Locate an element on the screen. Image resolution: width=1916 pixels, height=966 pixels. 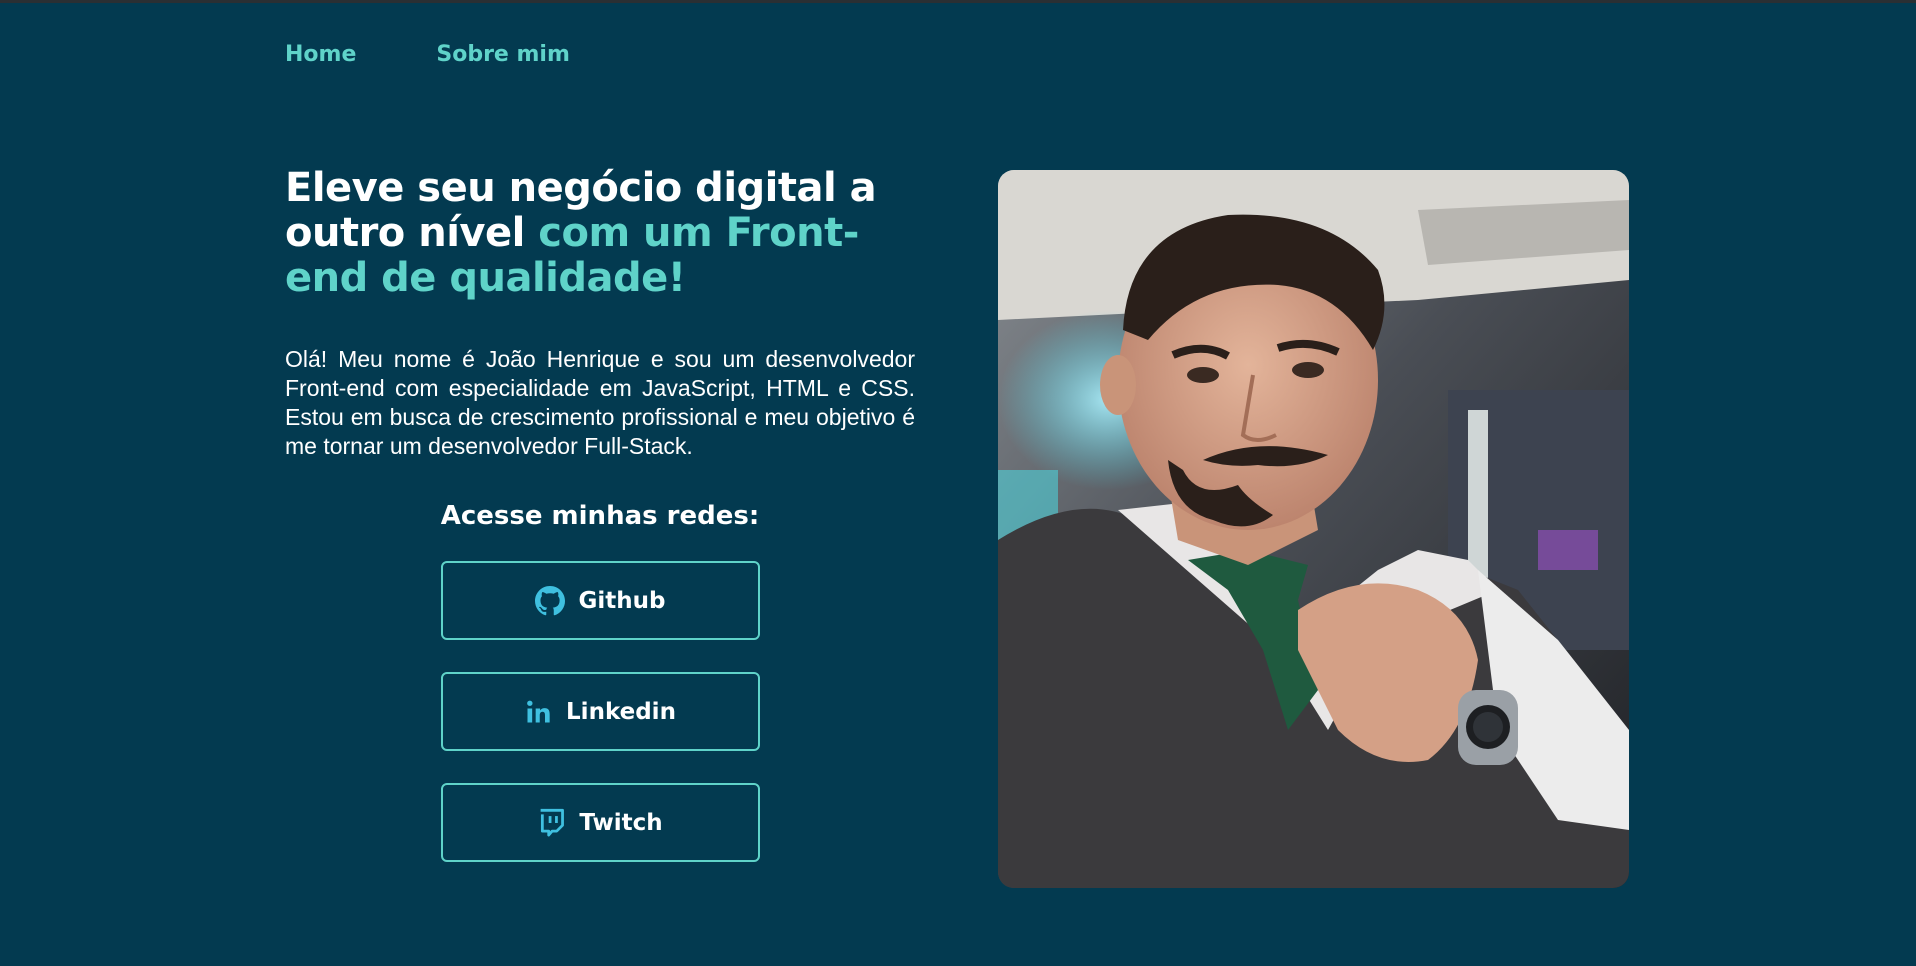
twitch-icon is located at coordinates (551, 823).